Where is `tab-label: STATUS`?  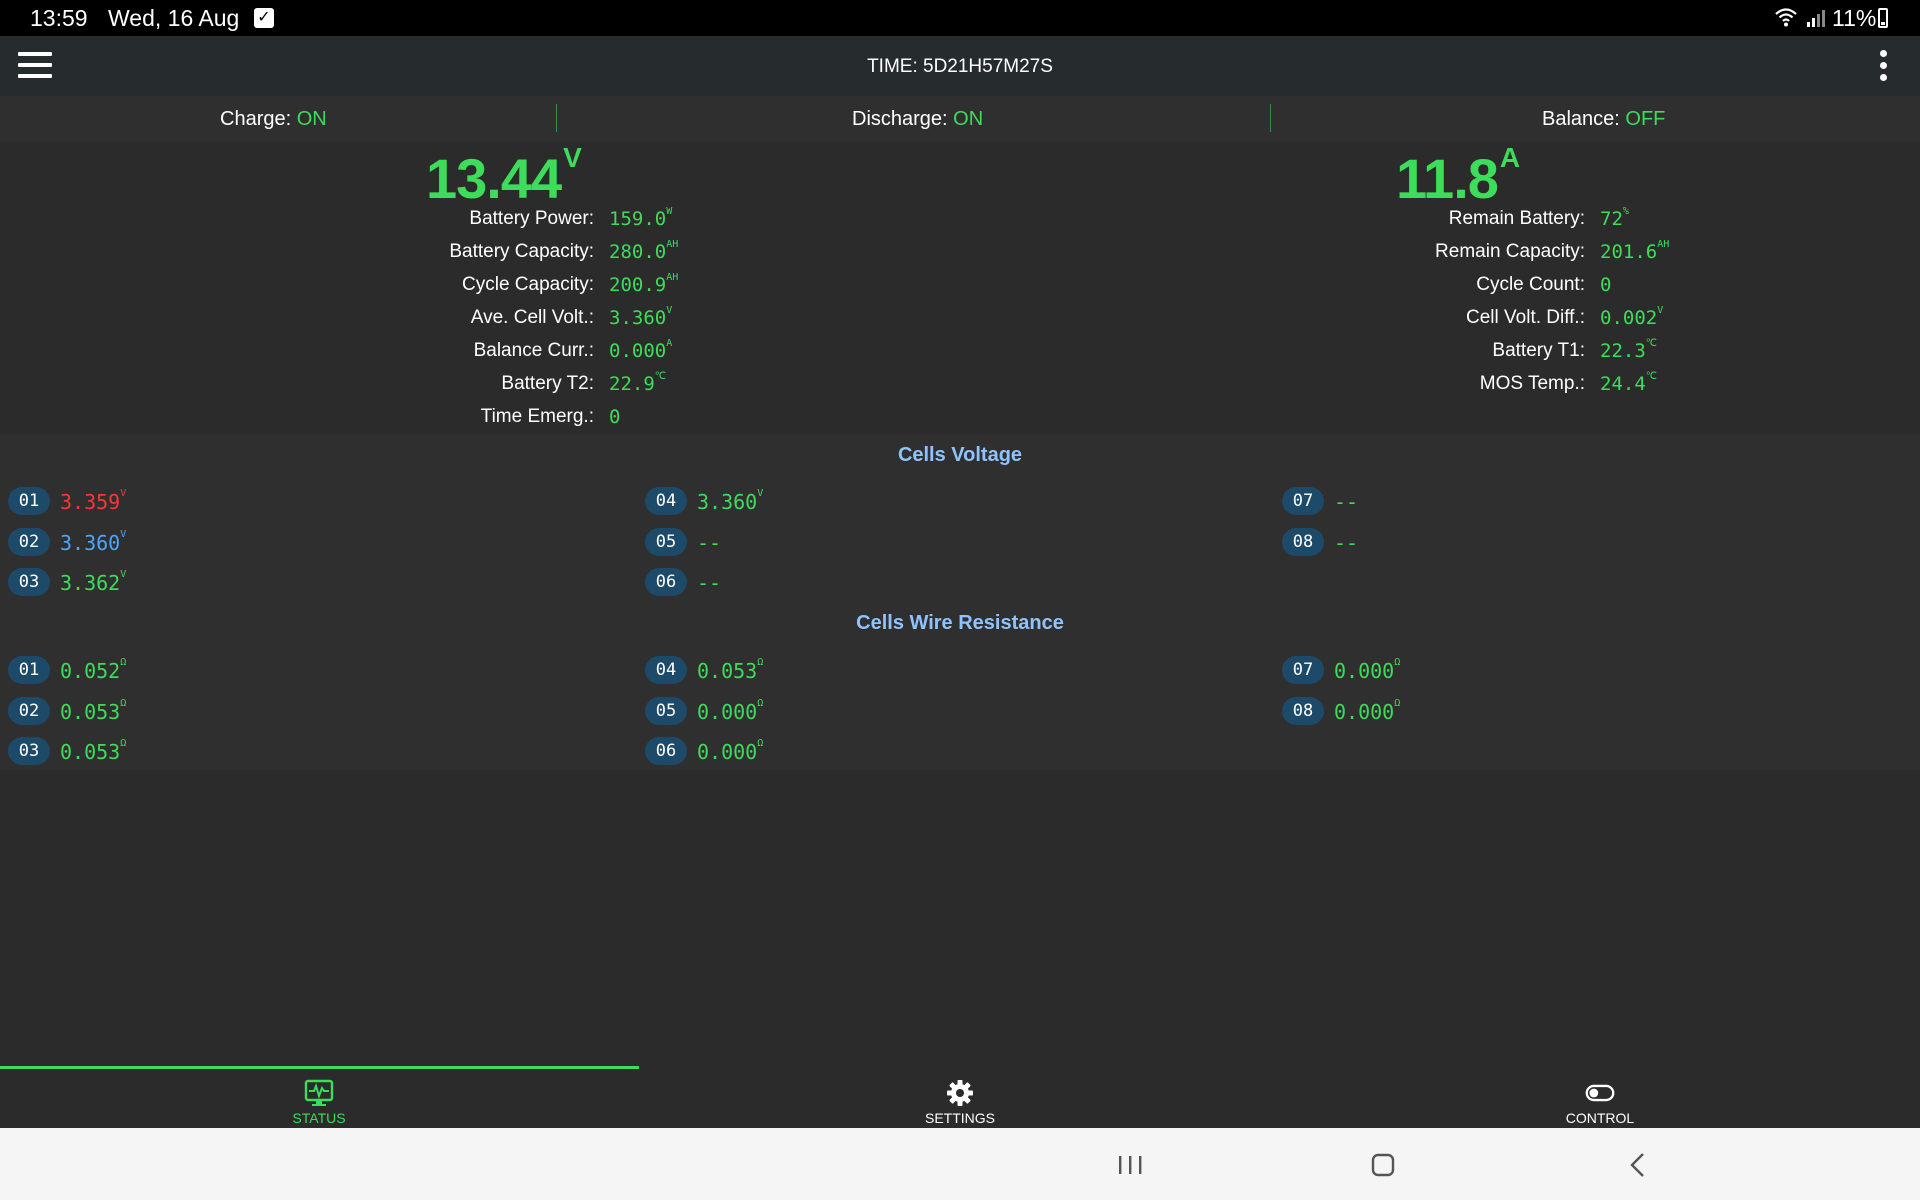
tab-label: STATUS is located at coordinates (319, 1118).